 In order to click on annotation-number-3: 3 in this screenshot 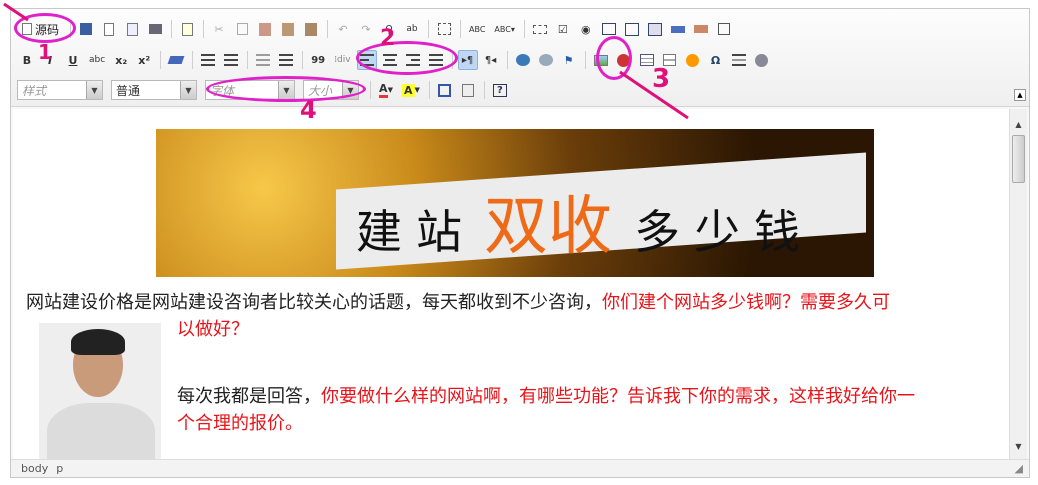, I will do `click(661, 79)`.